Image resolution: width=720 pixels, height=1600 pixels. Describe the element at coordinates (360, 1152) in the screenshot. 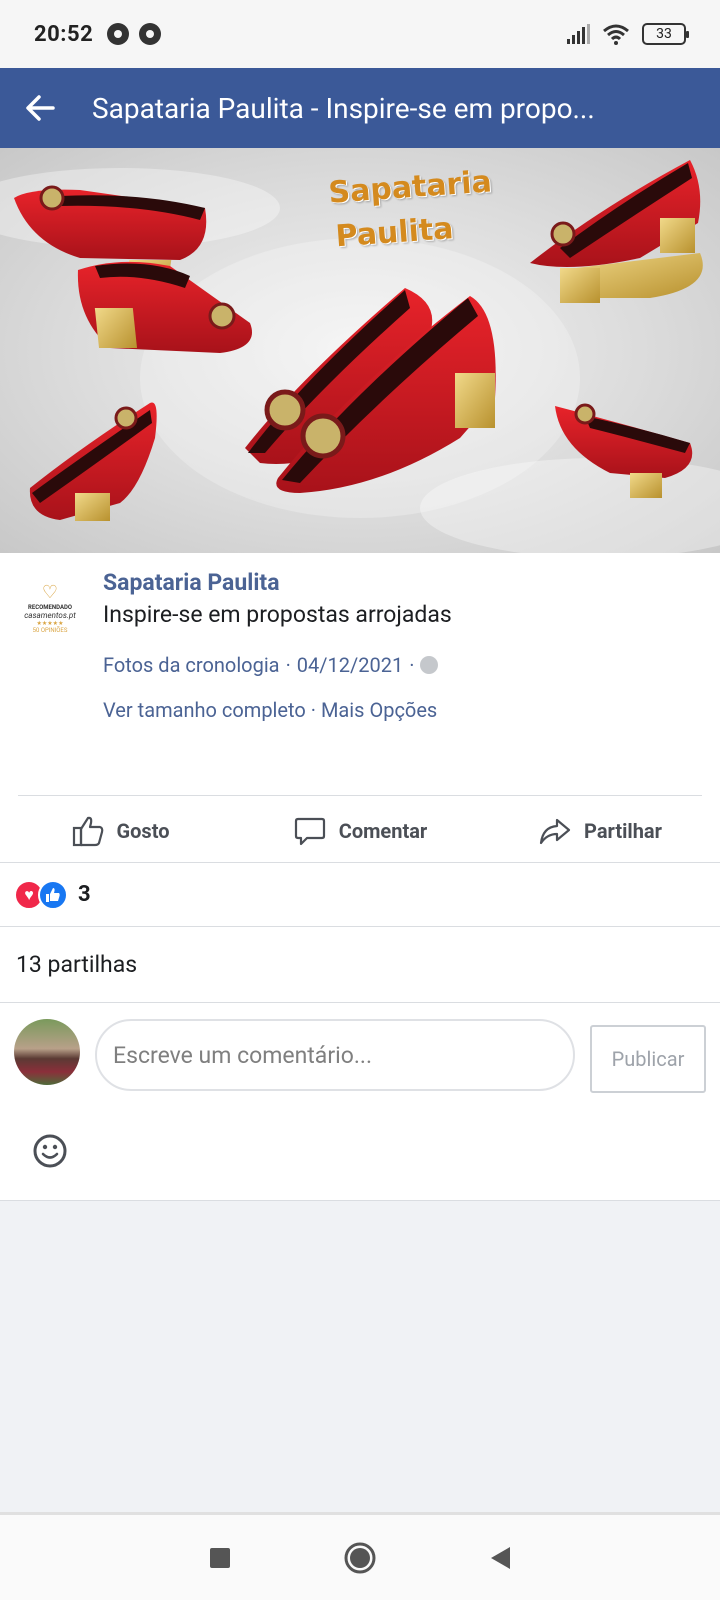

I see `emoji-row` at that location.